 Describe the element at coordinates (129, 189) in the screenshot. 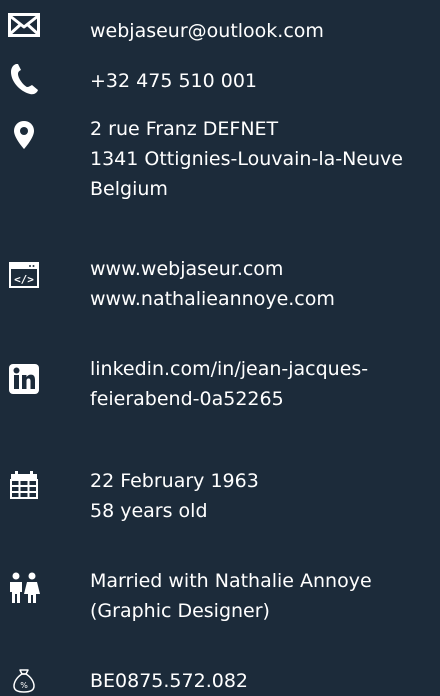

I see `address-line-3: Belgium` at that location.